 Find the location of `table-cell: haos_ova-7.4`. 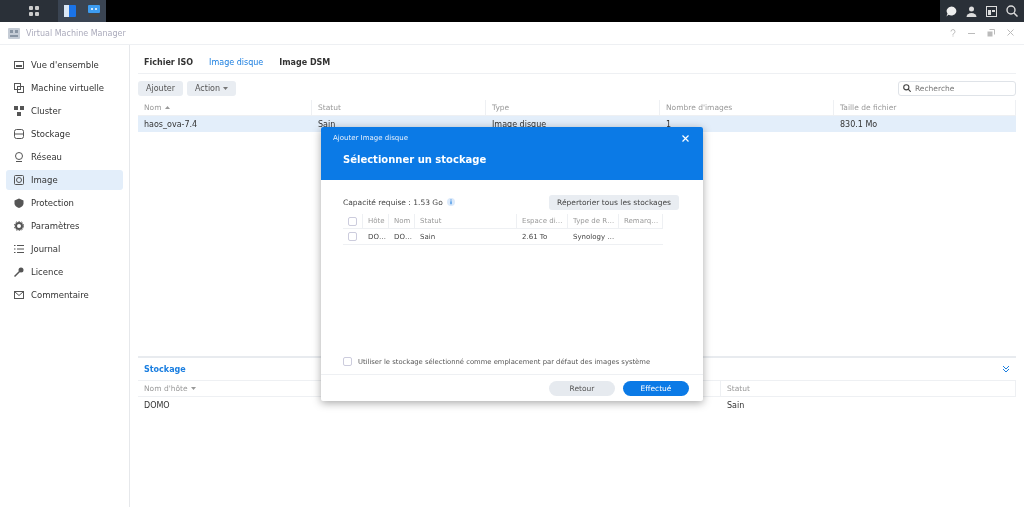

table-cell: haos_ova-7.4 is located at coordinates (225, 124).